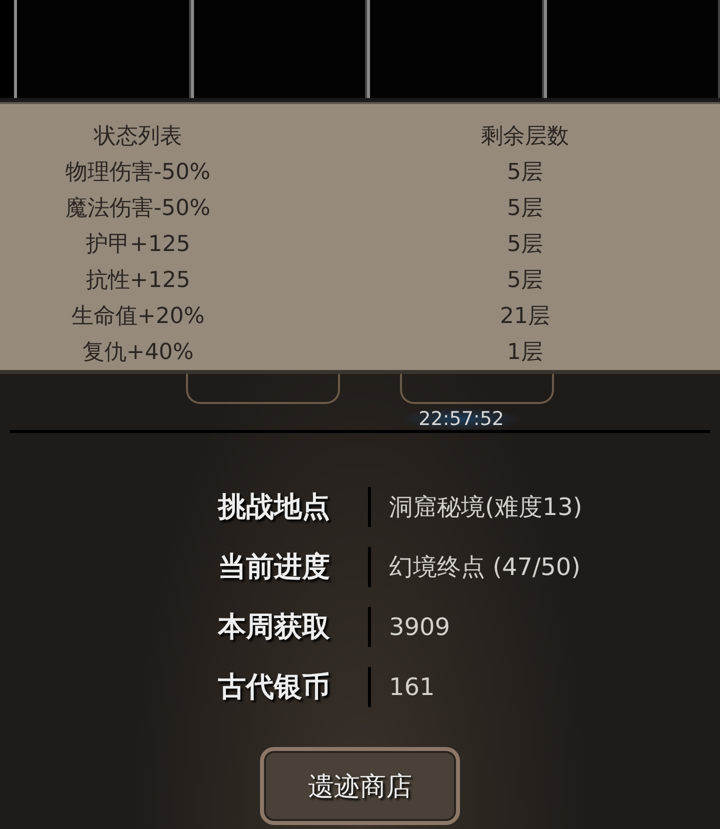 The image size is (720, 829). Describe the element at coordinates (419, 627) in the screenshot. I see `info-value: 3909` at that location.